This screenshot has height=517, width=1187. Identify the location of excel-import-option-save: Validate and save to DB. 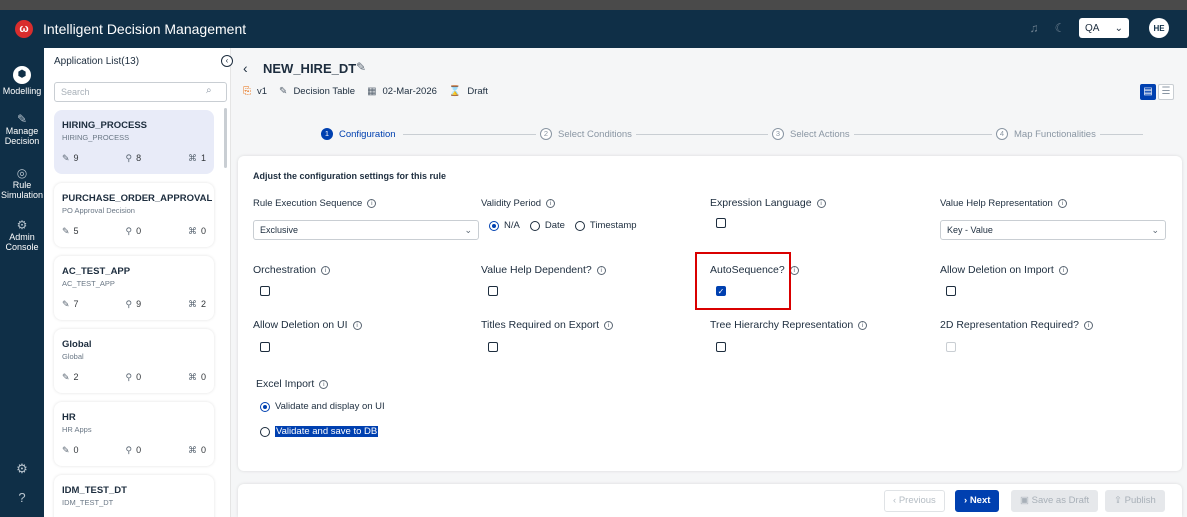
(319, 431).